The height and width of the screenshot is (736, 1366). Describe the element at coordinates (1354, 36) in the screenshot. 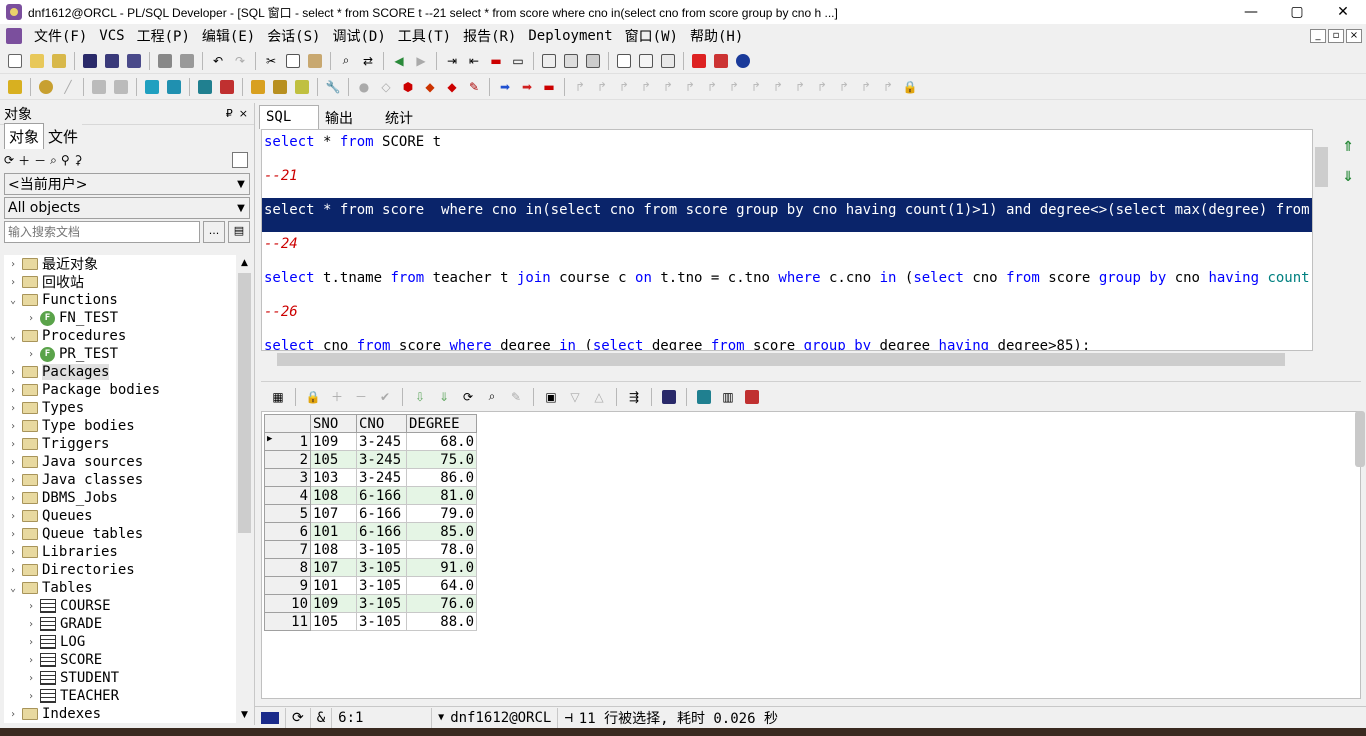

I see `mdi-close-button: ×` at that location.